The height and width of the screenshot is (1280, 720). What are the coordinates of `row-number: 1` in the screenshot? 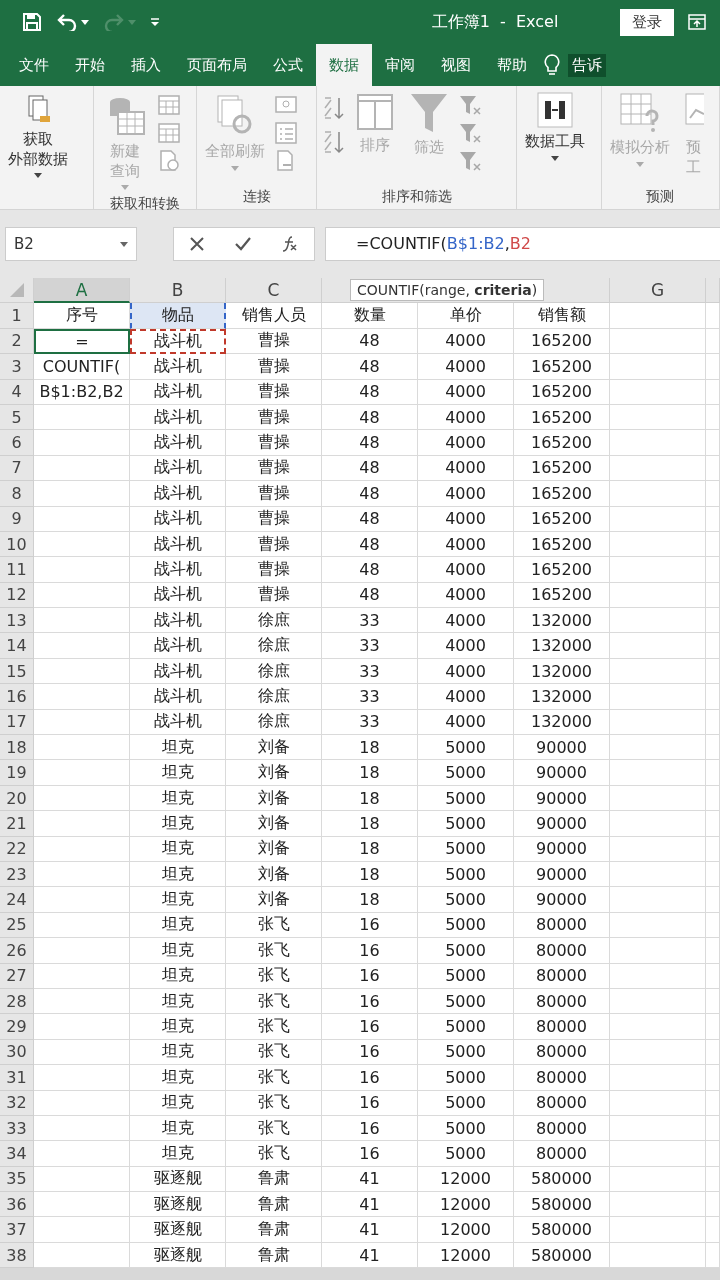 It's located at (17, 316).